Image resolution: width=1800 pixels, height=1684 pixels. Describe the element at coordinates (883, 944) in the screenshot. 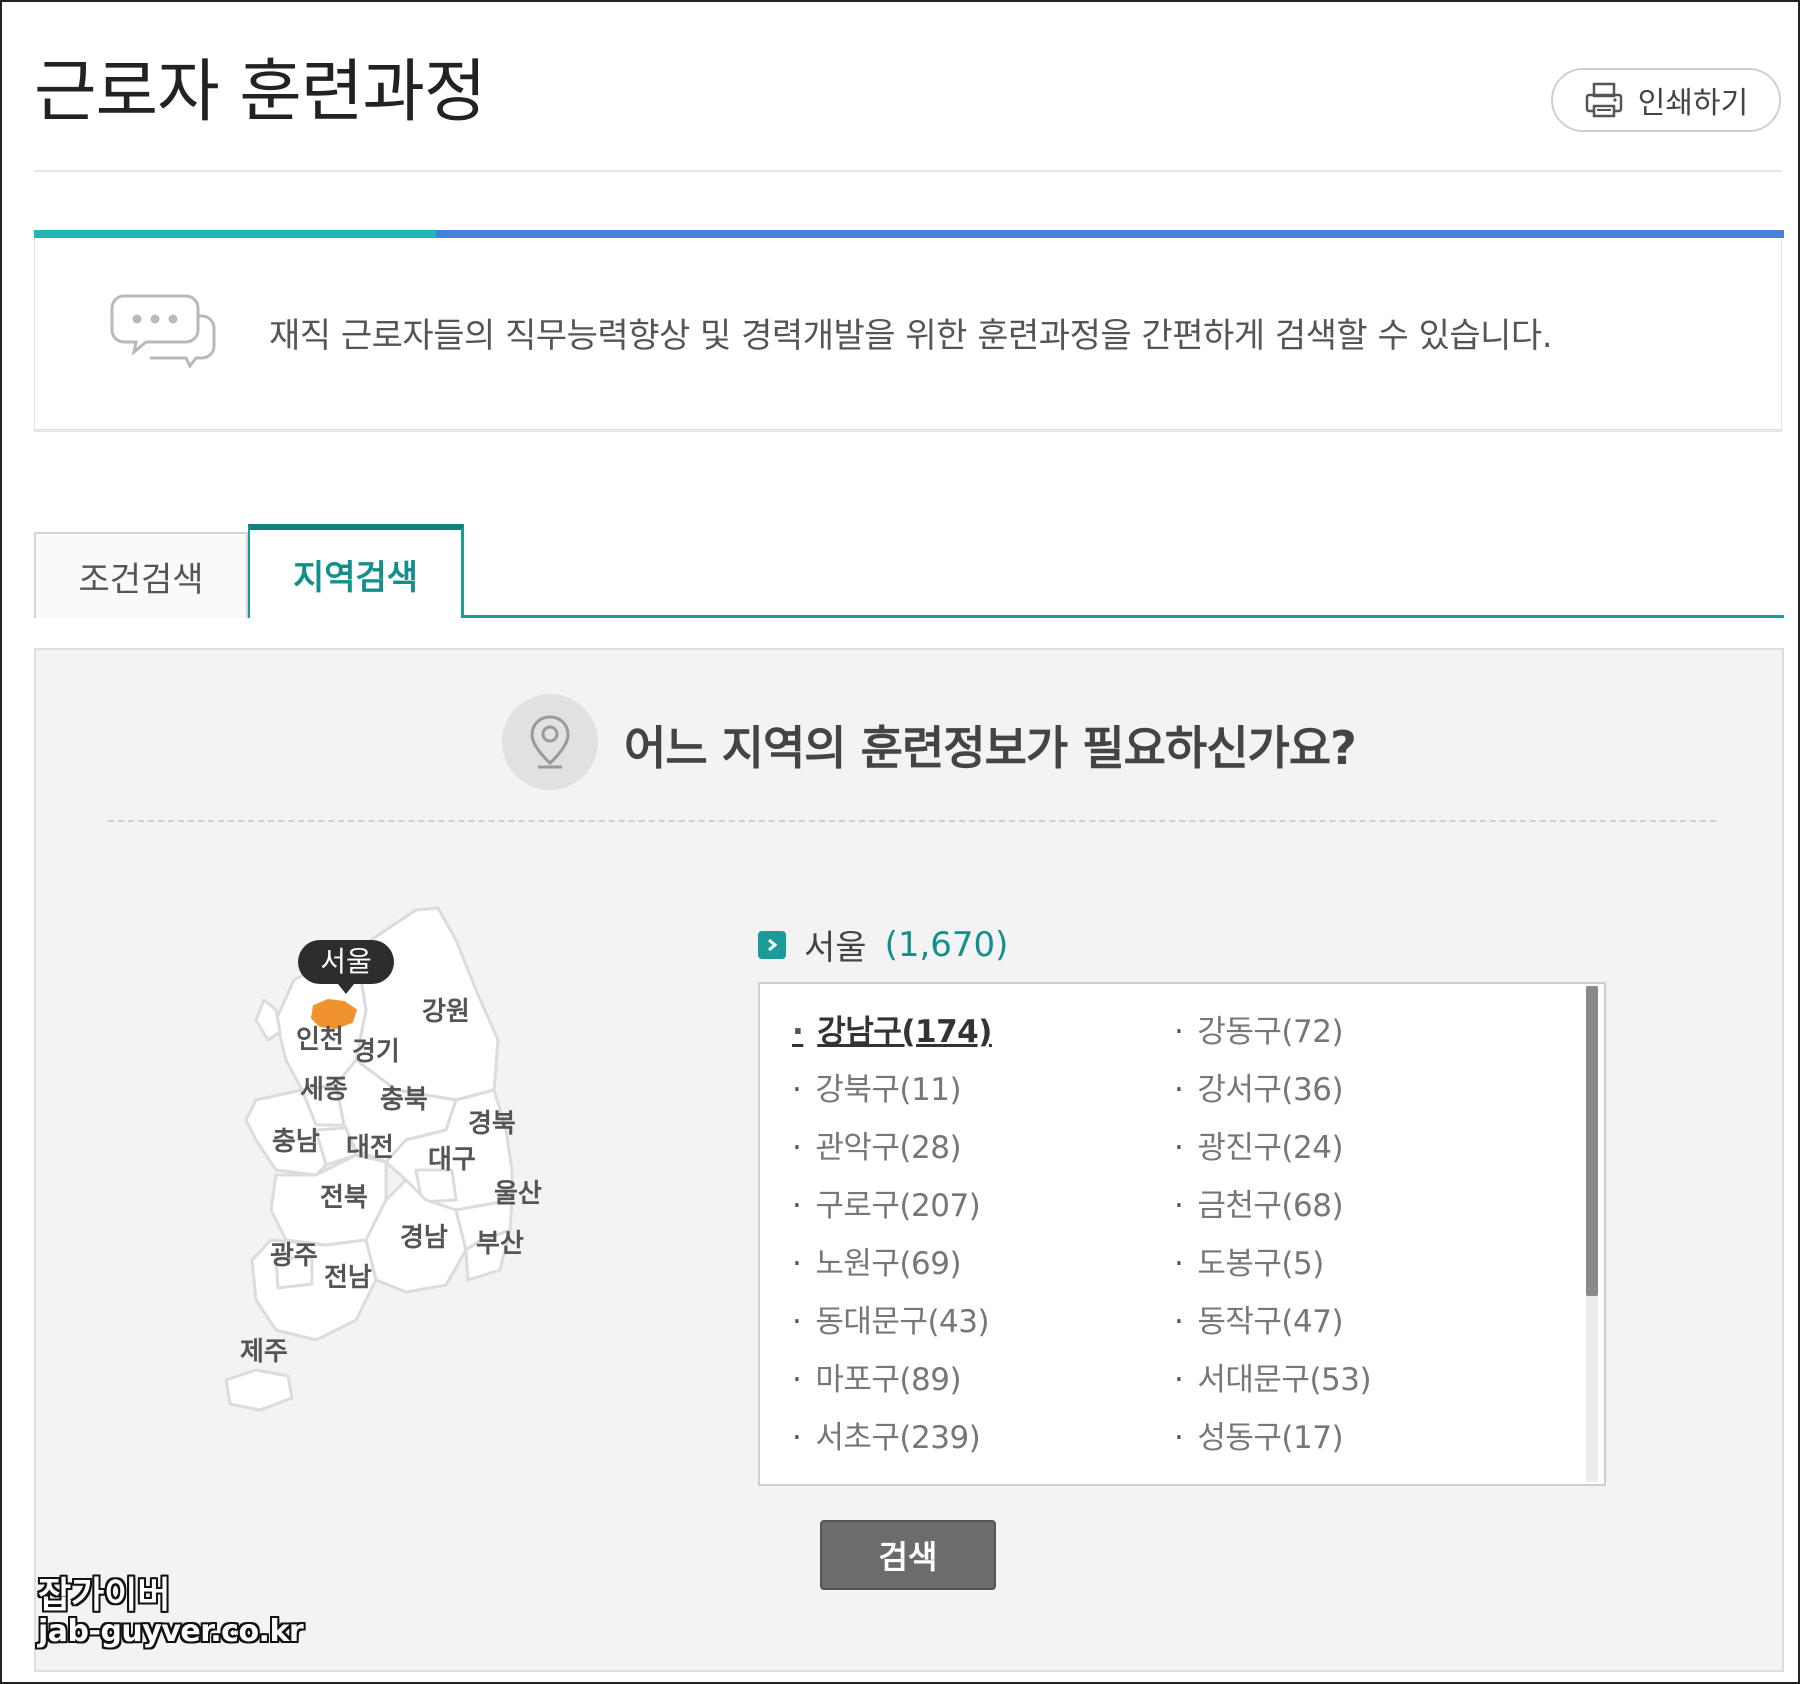

I see `selected-region-heading: 서울 (1,670)` at that location.